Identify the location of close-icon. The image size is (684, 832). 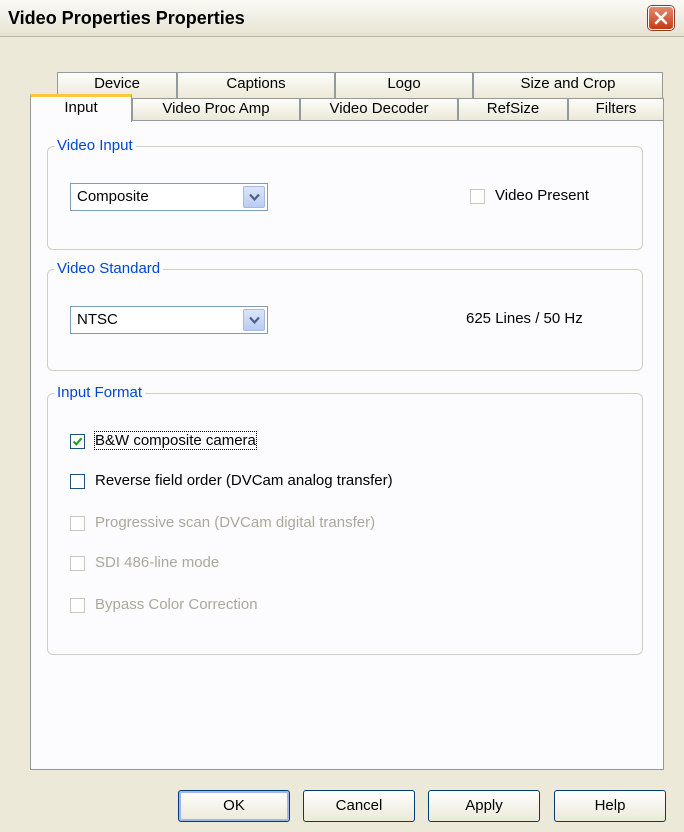
(661, 18).